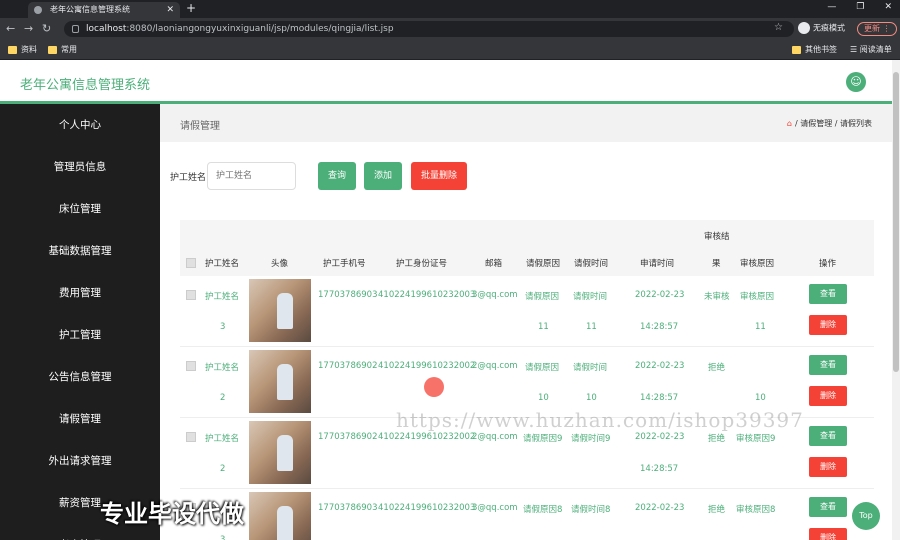 Image resolution: width=900 pixels, height=540 pixels. Describe the element at coordinates (434, 387) in the screenshot. I see `mouse-cursor-highlight` at that location.